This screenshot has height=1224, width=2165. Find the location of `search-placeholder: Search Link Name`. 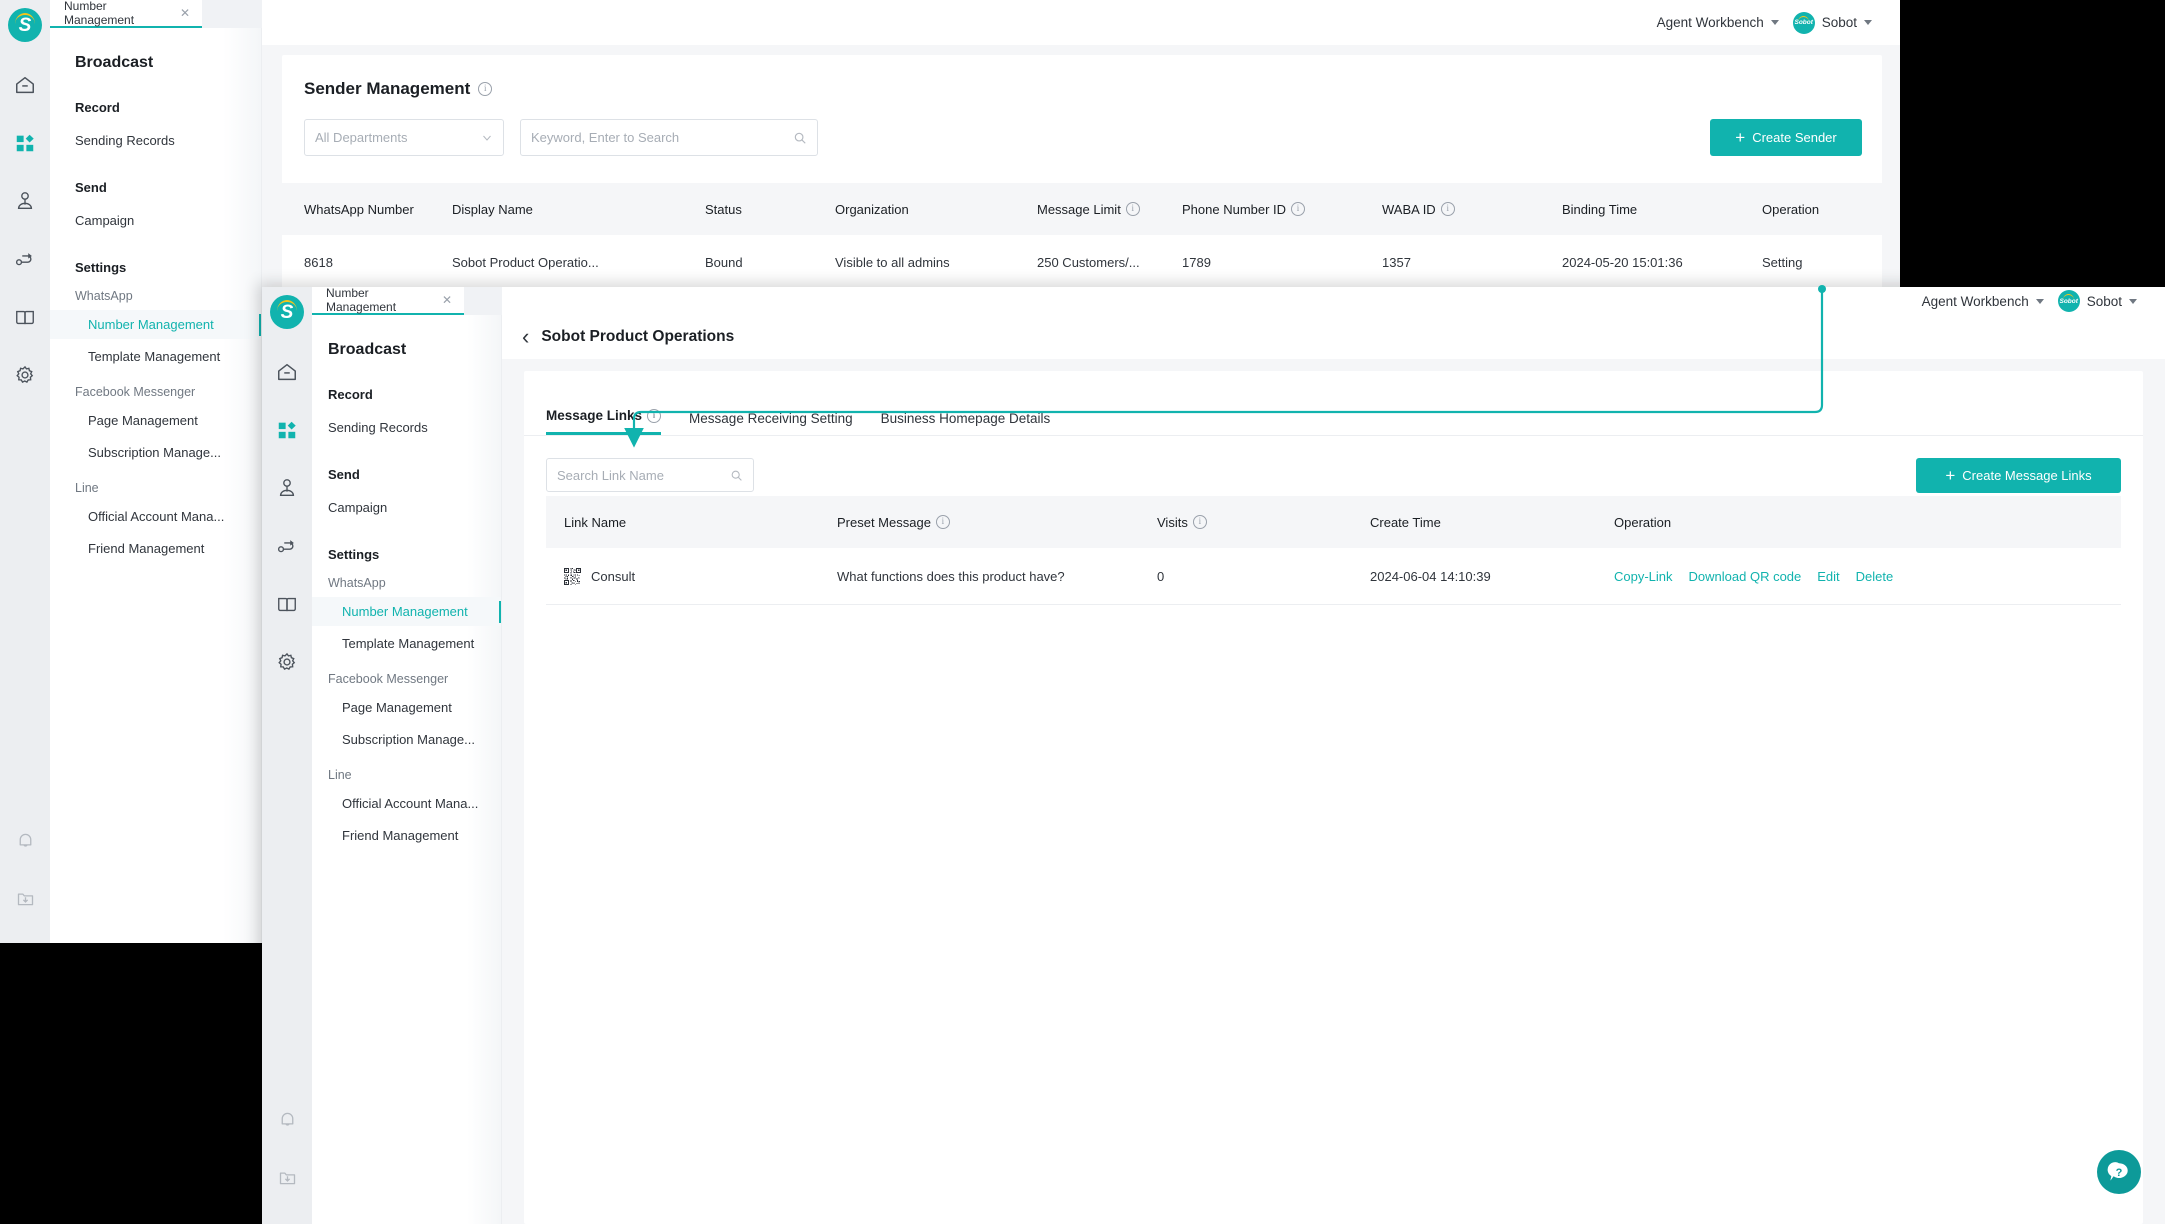

search-placeholder: Search Link Name is located at coordinates (610, 475).